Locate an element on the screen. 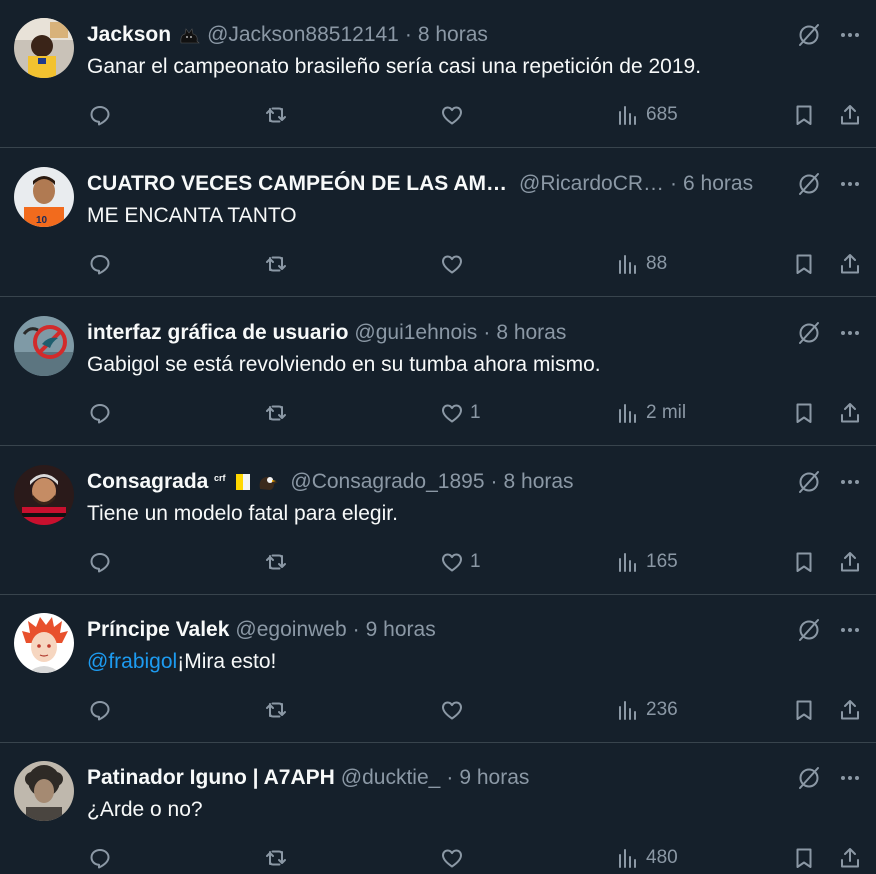  bookmark-icon is located at coordinates (804, 858).